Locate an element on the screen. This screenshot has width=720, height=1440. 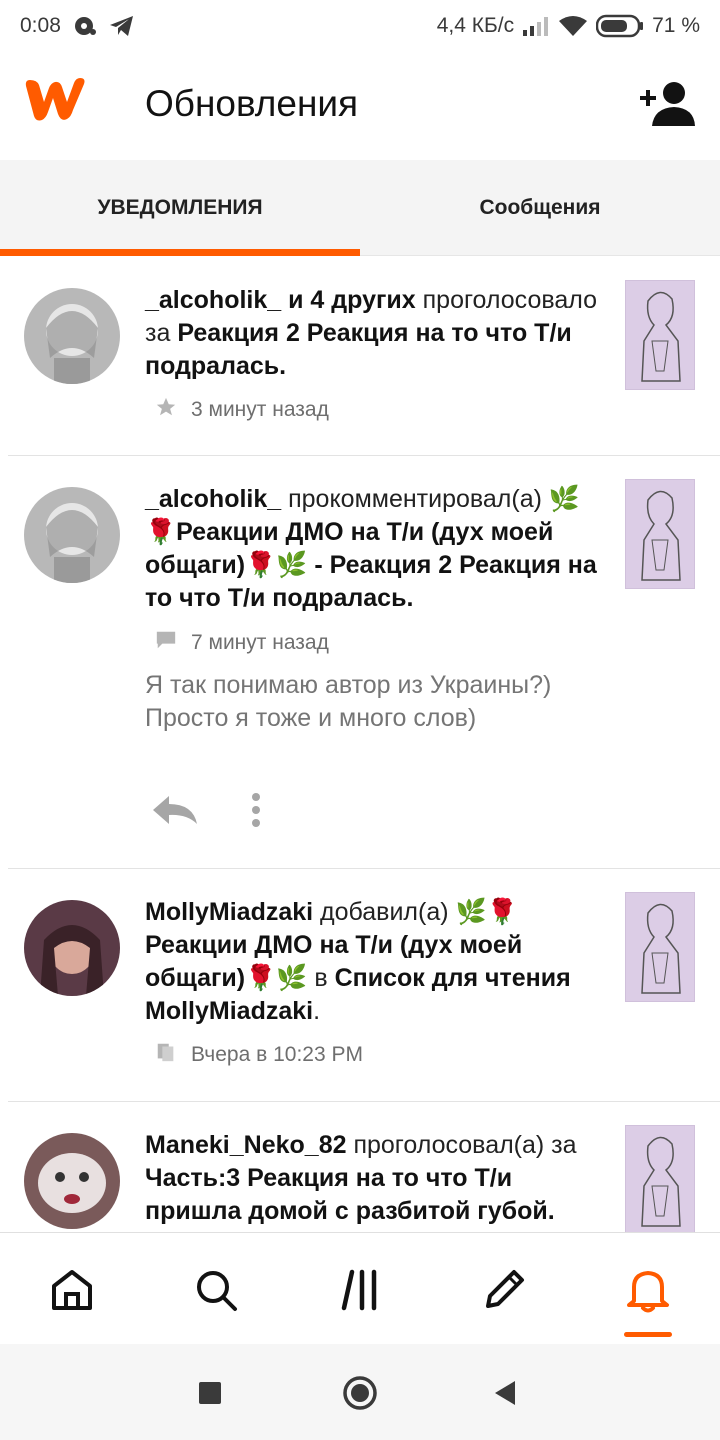
comment-icon is located at coordinates (166, 643).